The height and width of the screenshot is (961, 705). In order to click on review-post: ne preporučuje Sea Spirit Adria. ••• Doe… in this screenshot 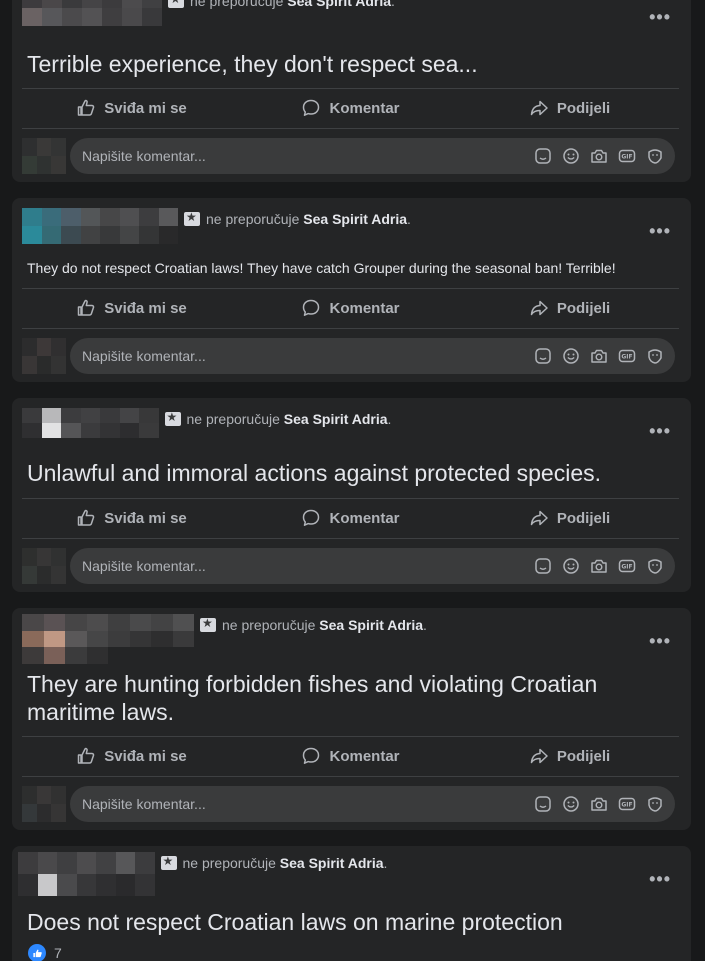, I will do `click(351, 903)`.